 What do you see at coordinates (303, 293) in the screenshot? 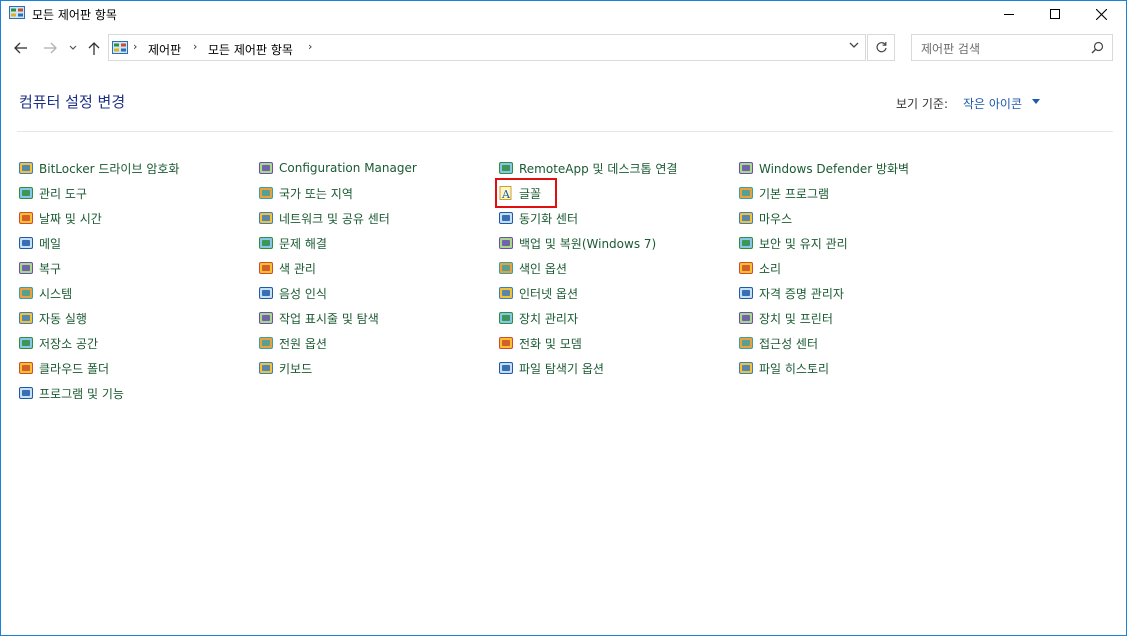
I see `item-label: 음성 인식` at bounding box center [303, 293].